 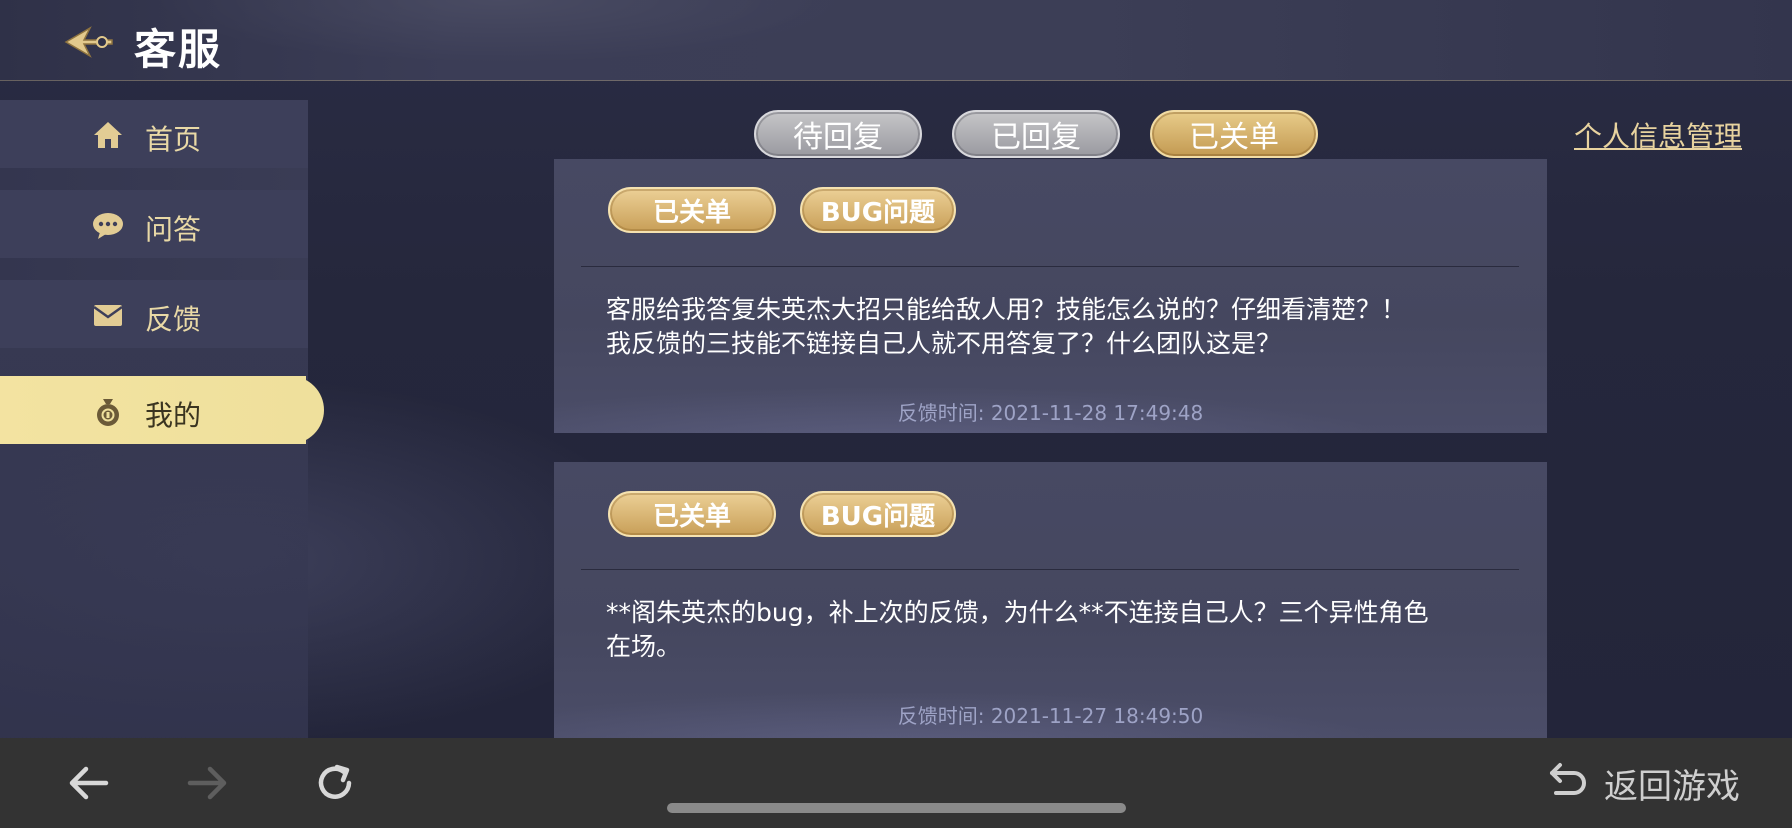 I want to click on return-game-label: 返回游戏, so click(x=1672, y=786).